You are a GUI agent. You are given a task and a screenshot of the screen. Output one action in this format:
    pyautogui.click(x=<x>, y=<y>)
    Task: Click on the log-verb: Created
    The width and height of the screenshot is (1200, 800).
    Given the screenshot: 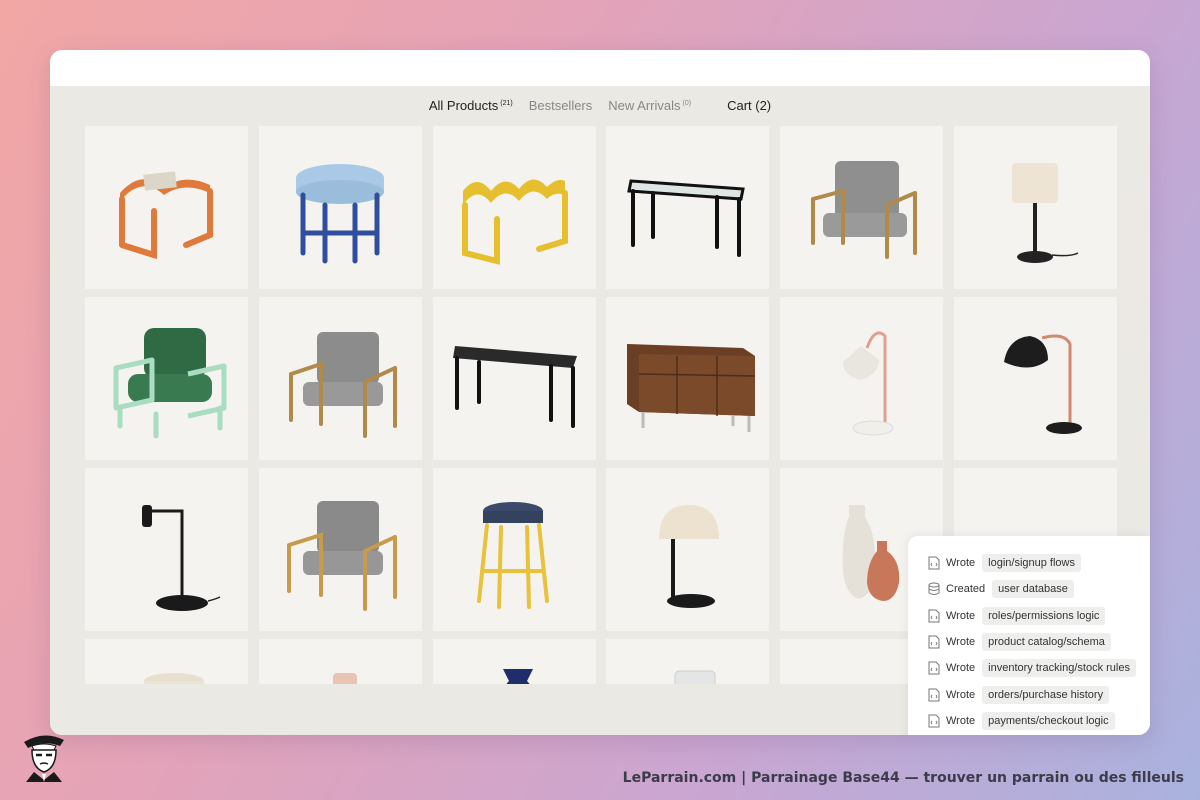 What is the action you would take?
    pyautogui.click(x=966, y=589)
    